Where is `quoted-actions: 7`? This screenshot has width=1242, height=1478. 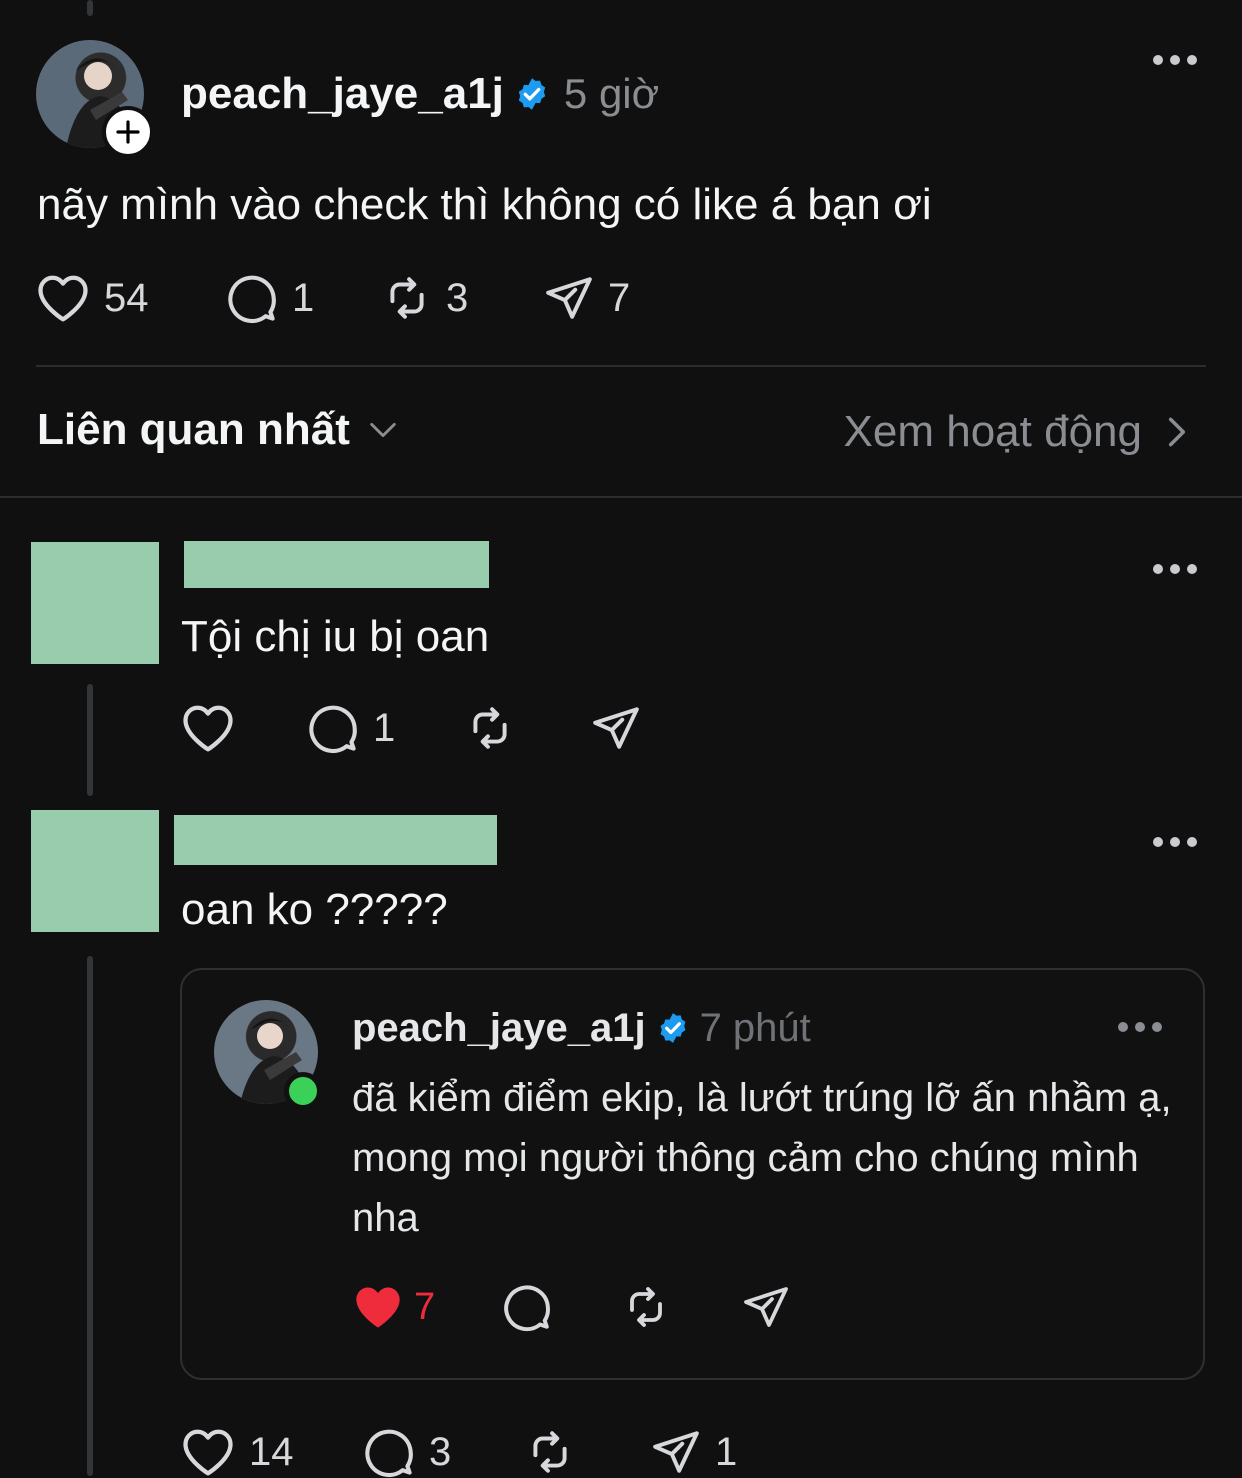 quoted-actions: 7 is located at coordinates (587, 1307).